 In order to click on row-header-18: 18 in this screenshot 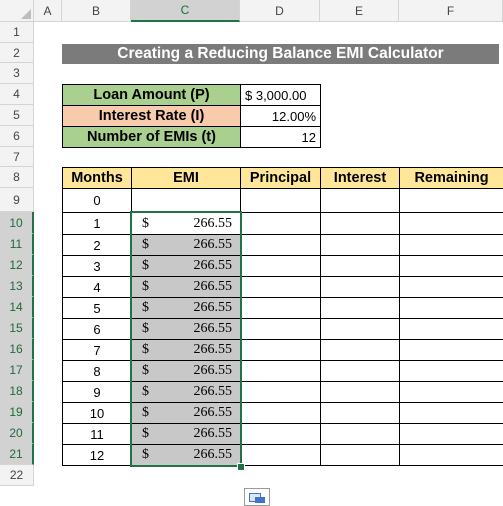, I will do `click(17, 391)`.